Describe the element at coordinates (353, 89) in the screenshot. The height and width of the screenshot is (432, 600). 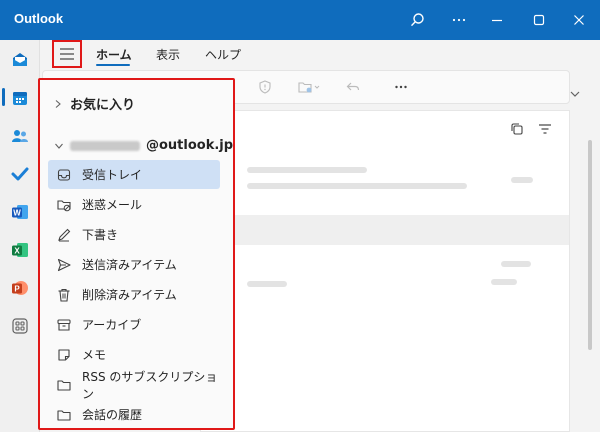
I see `undo-icon` at that location.